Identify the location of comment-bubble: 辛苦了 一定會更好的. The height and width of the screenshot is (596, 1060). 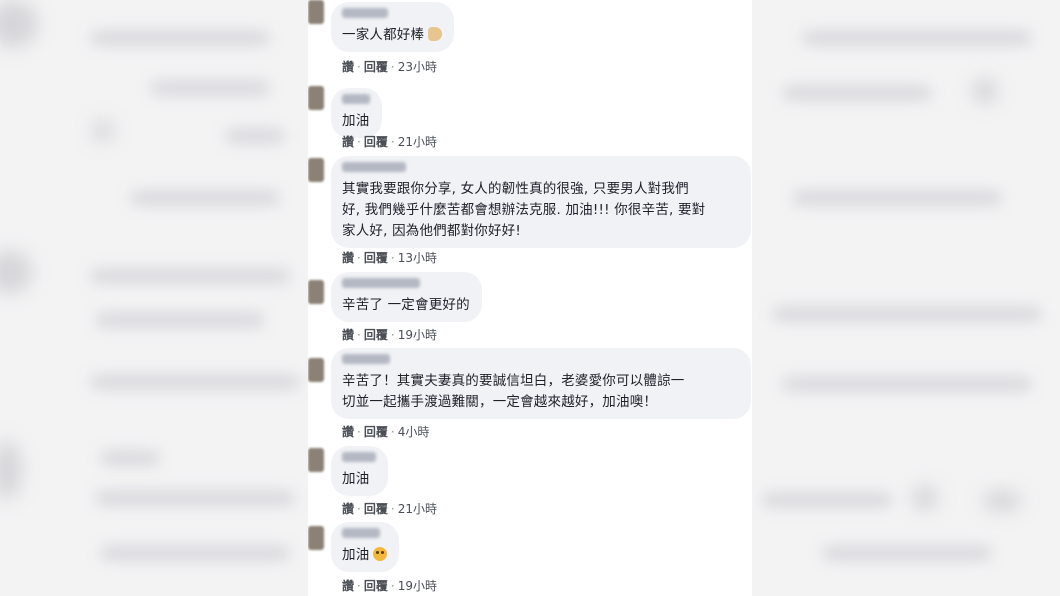
(406, 297).